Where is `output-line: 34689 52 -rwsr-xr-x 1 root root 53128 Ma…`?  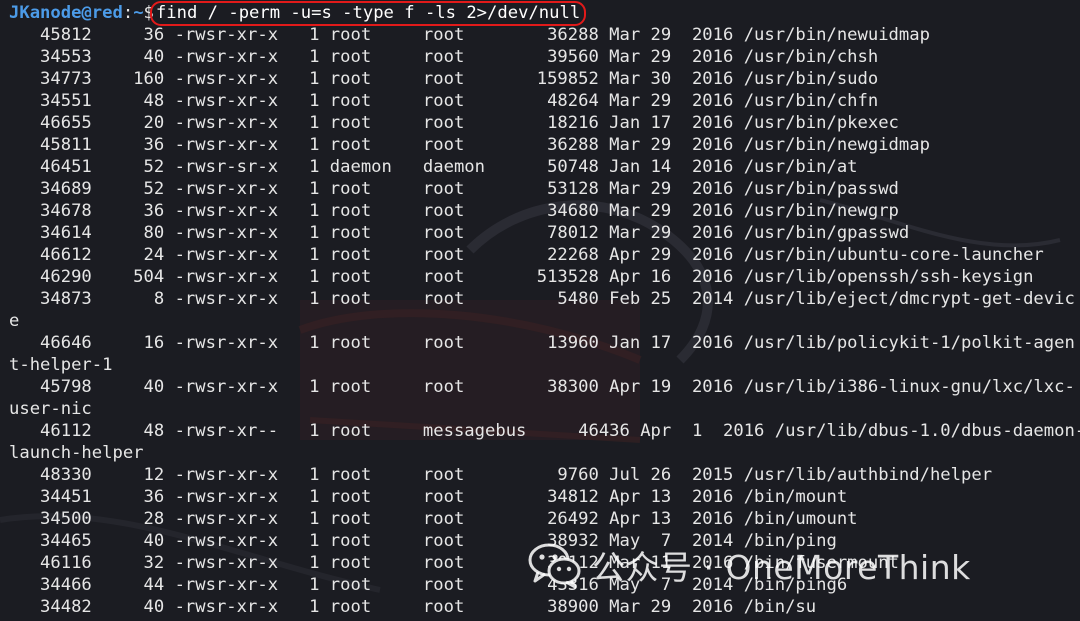
output-line: 34689 52 -rwsr-xr-x 1 root root 53128 Ma… is located at coordinates (454, 189).